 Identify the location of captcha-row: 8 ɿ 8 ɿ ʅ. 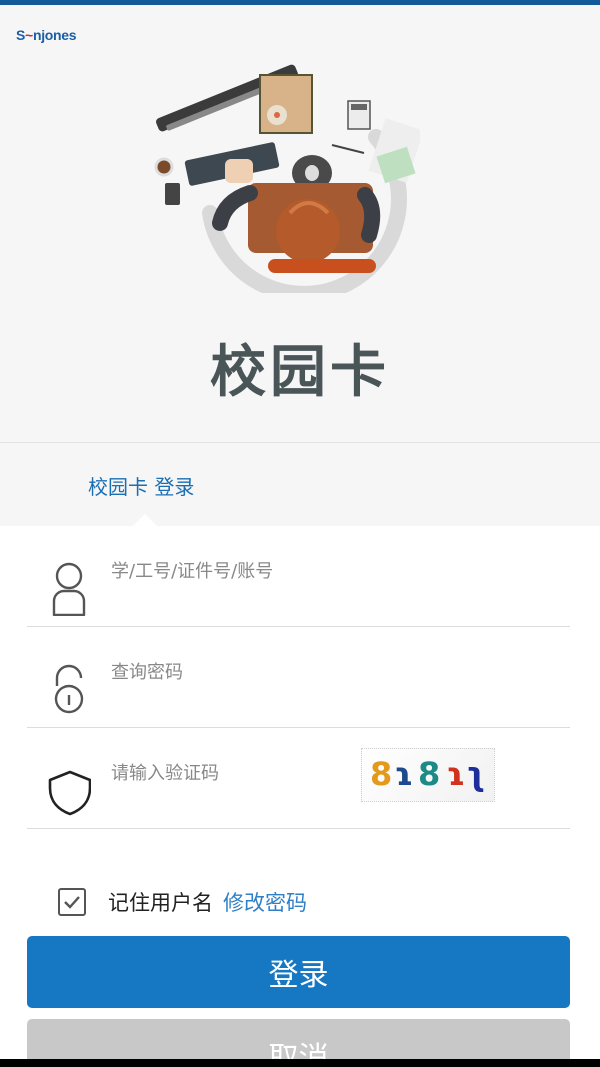
(298, 778).